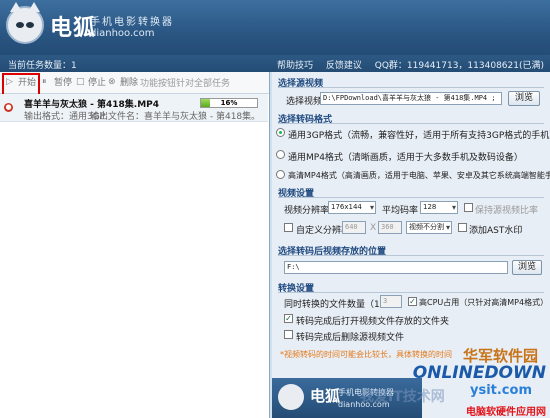 This screenshot has width=550, height=418. What do you see at coordinates (288, 318) in the screenshot?
I see `open-folder-checkbox: ✓` at bounding box center [288, 318].